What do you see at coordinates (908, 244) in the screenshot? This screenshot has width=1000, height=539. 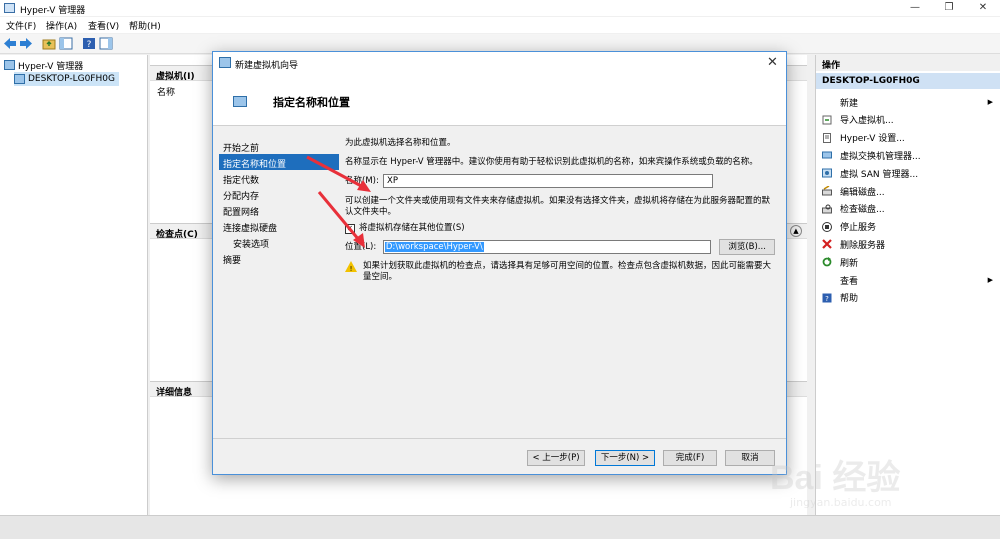 I see `action-item-8: 删除服务器` at bounding box center [908, 244].